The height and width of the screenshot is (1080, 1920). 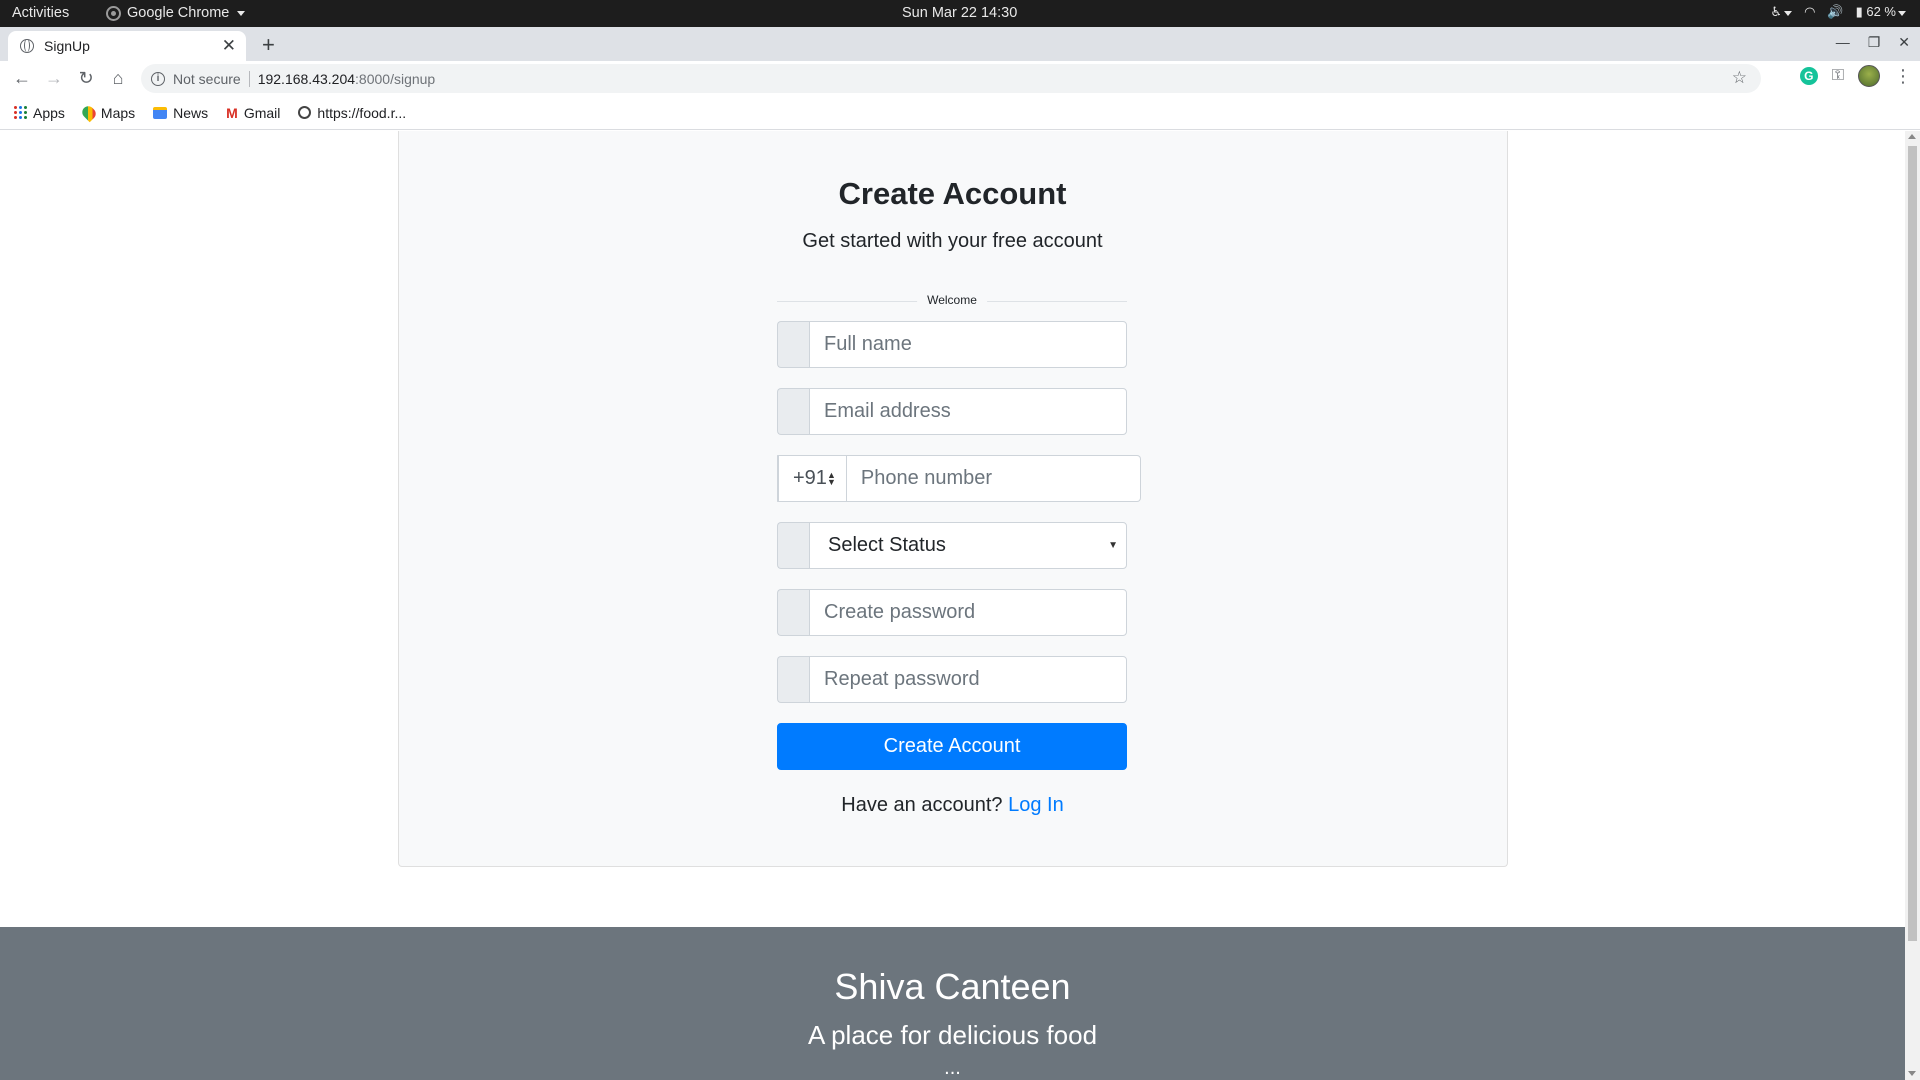 What do you see at coordinates (1904, 42) in the screenshot?
I see `close-window-icon: ✕` at bounding box center [1904, 42].